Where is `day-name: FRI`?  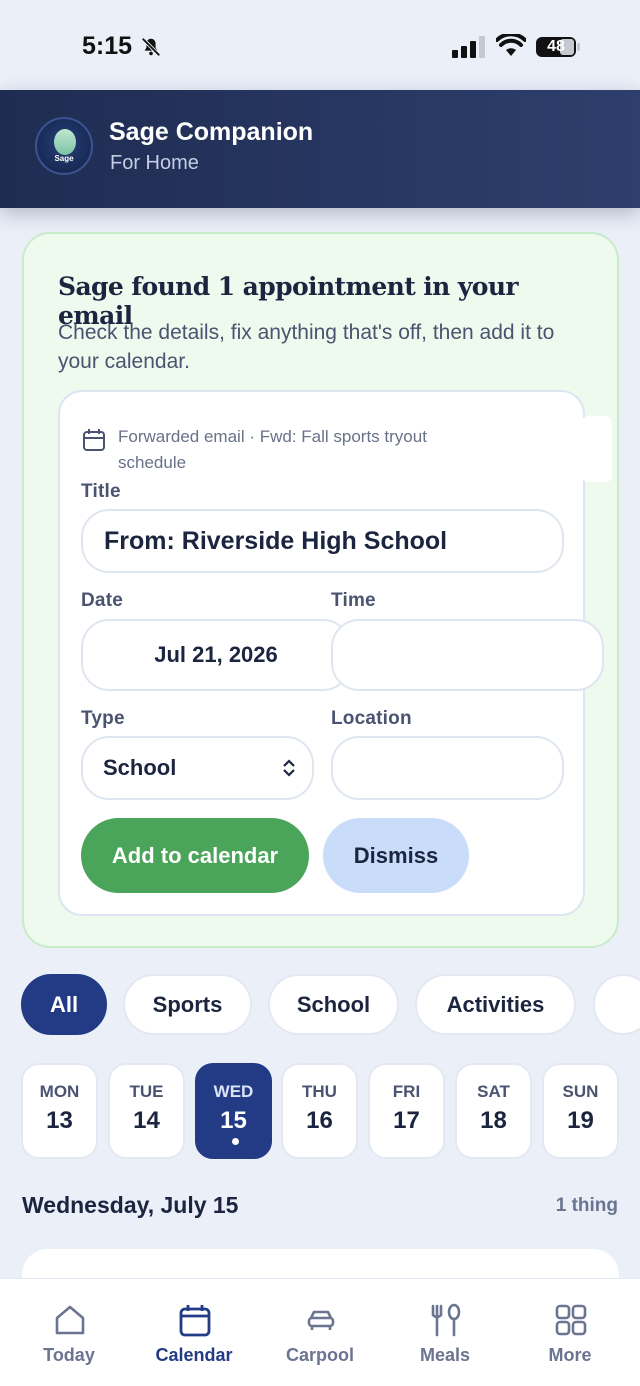 day-name: FRI is located at coordinates (406, 1091).